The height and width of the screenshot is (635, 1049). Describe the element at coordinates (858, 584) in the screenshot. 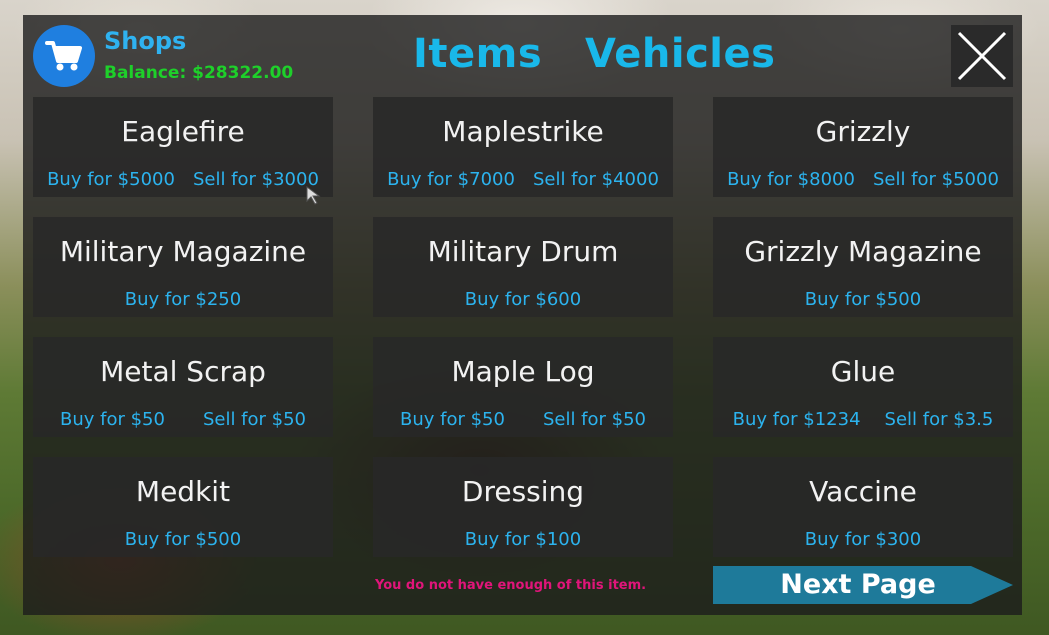

I see `next-page-label: Next Page` at that location.